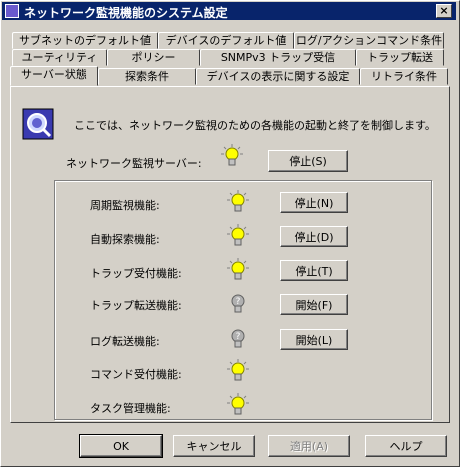  I want to click on function-label-trap-forward: トラップ転送機能:, so click(136, 305).